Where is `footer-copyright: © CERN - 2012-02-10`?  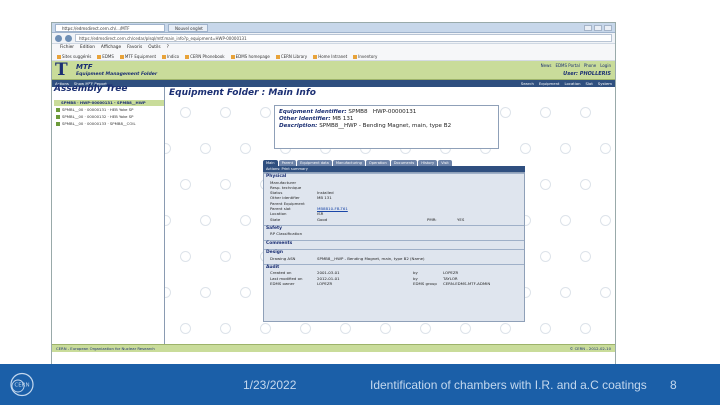 footer-copyright: © CERN - 2012-02-10 is located at coordinates (590, 348).